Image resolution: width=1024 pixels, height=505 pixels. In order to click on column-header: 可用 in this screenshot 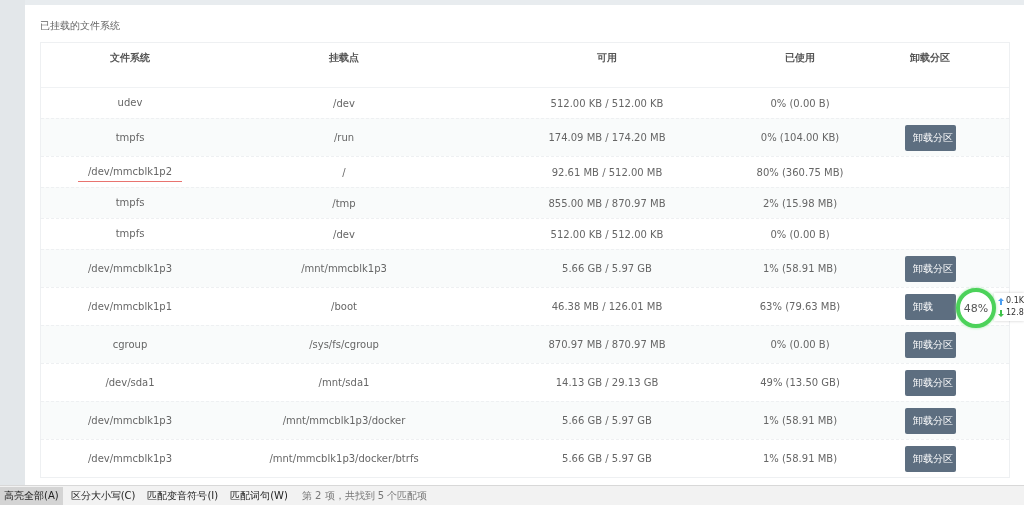, I will do `click(607, 58)`.